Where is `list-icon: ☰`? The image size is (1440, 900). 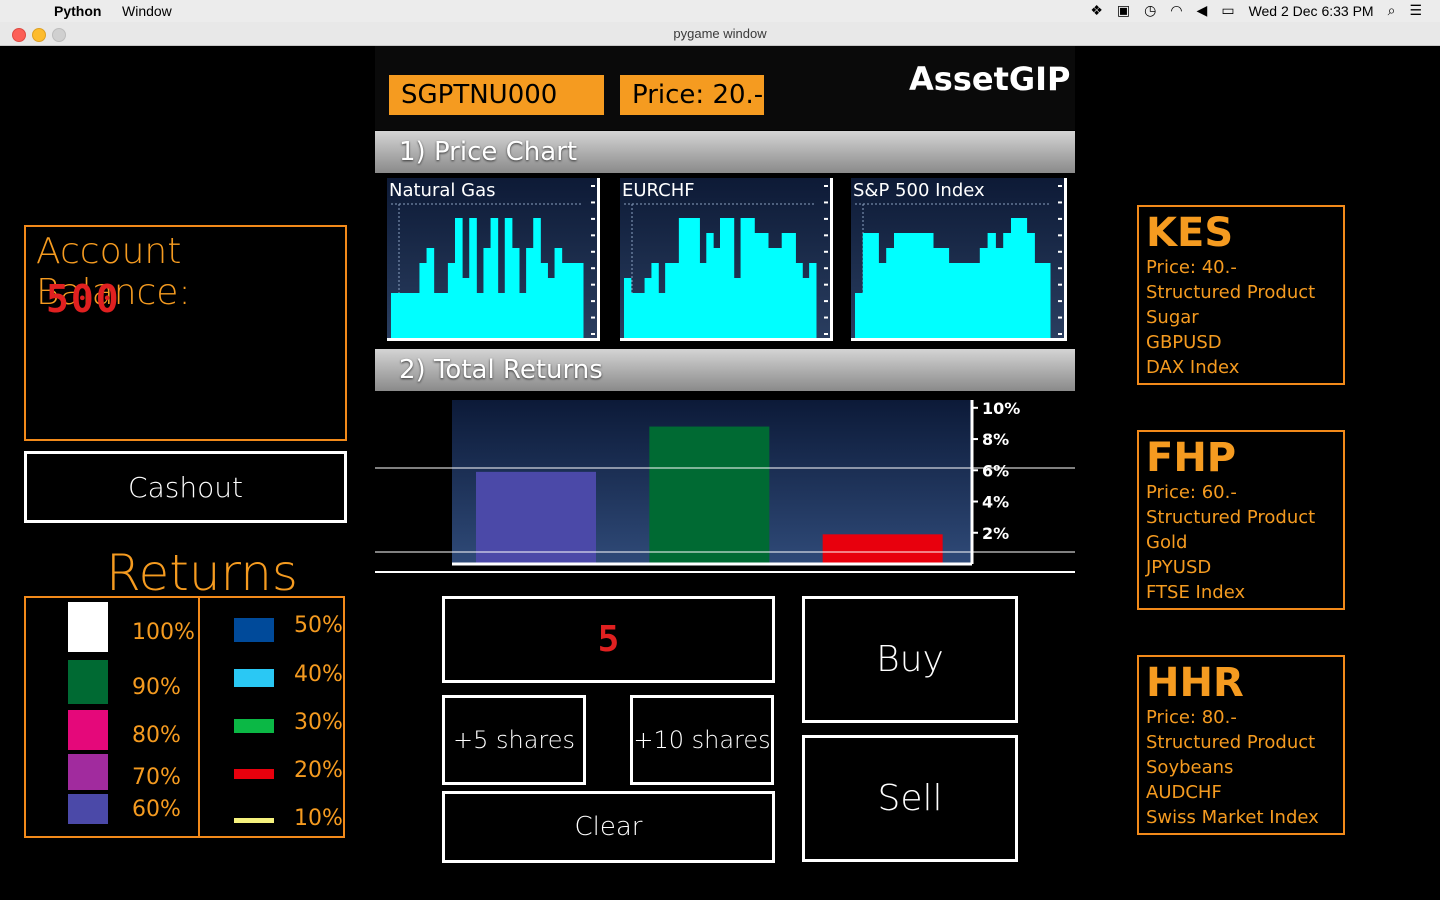 list-icon: ☰ is located at coordinates (1415, 10).